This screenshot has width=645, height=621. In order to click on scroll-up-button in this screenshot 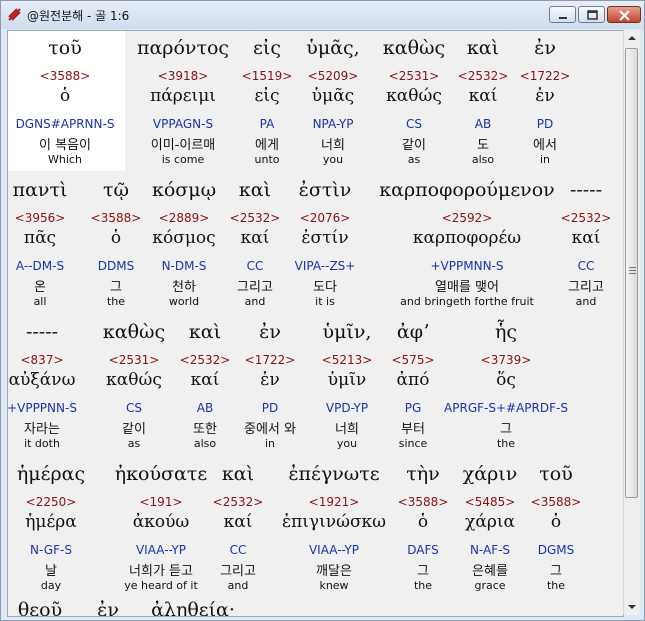, I will do `click(632, 38)`.